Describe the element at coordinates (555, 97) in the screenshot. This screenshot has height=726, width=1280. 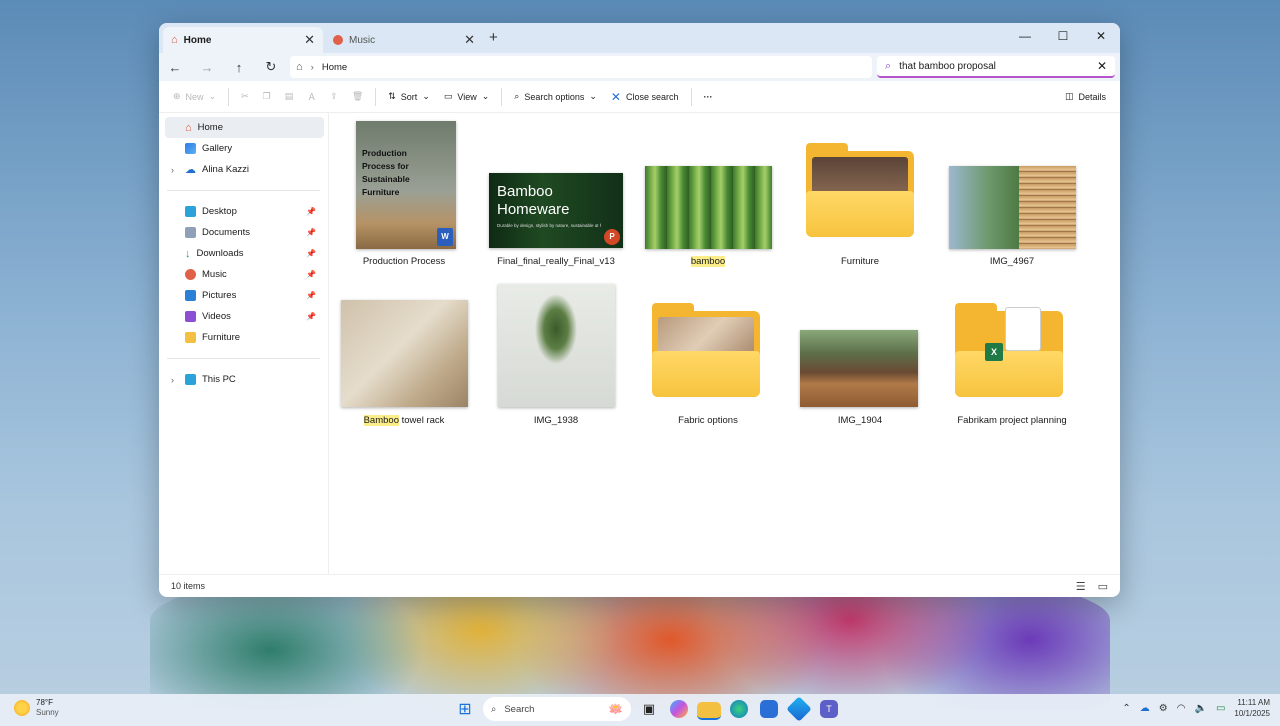
I see `search-options-button: ⌕ Search options ⌄` at that location.